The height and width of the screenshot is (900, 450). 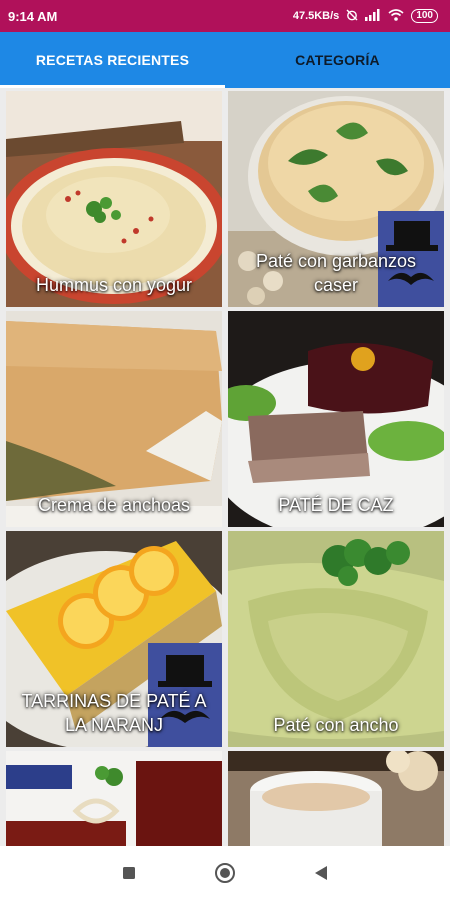 What do you see at coordinates (225, 16) in the screenshot?
I see `status-bar: 9:14 AM 47.5KB/s 100` at bounding box center [225, 16].